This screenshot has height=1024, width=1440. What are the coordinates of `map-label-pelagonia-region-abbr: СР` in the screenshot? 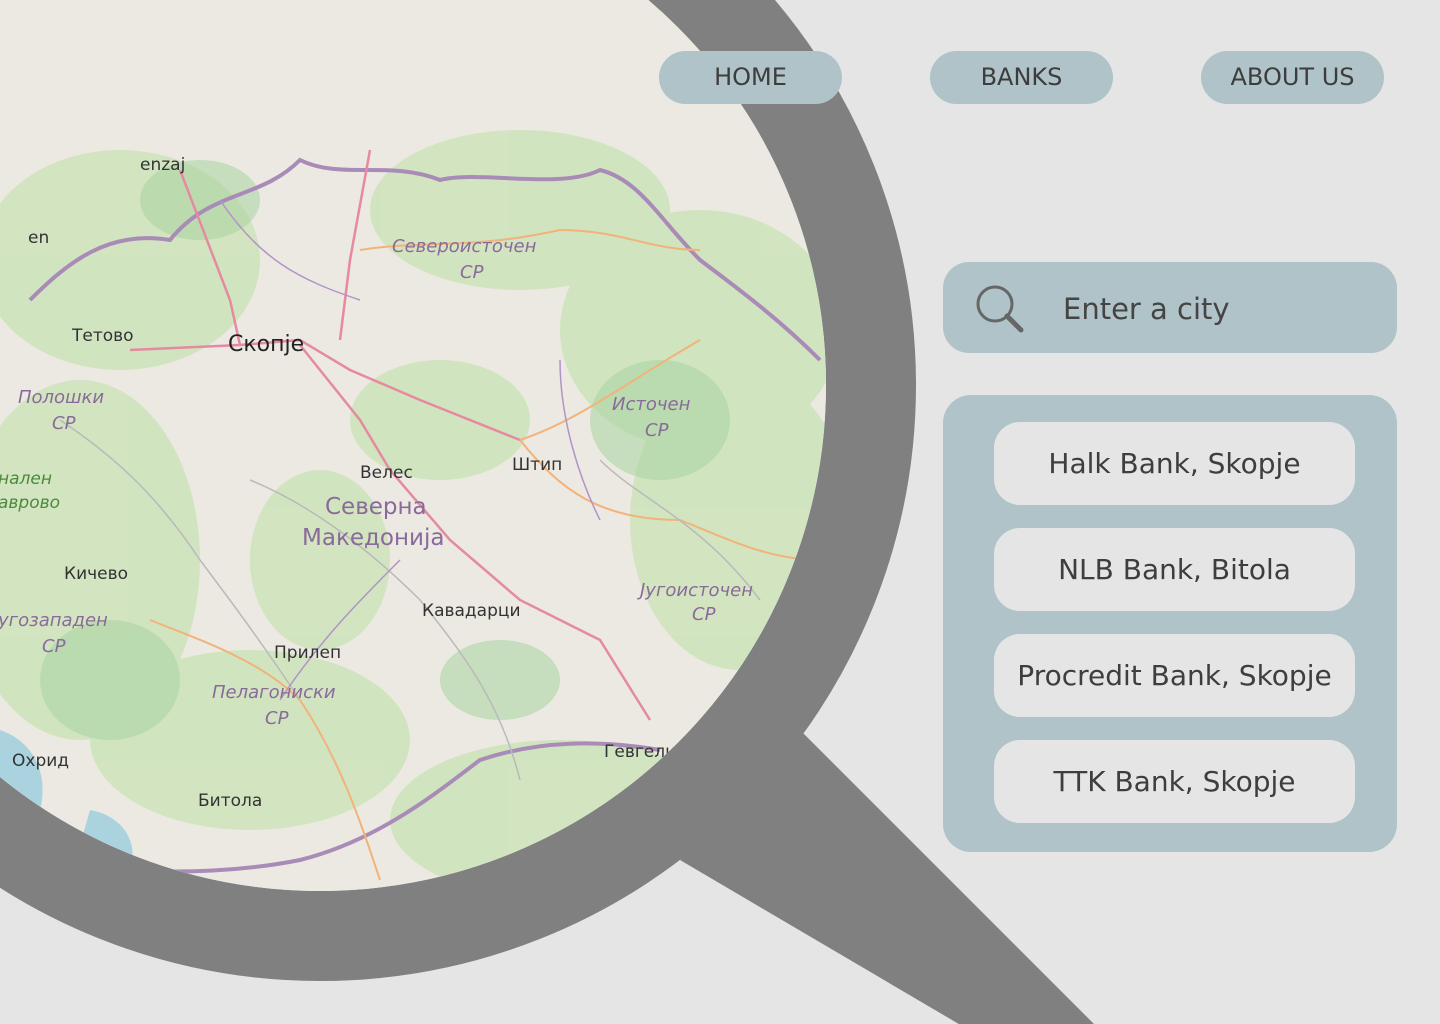 It's located at (277, 718).